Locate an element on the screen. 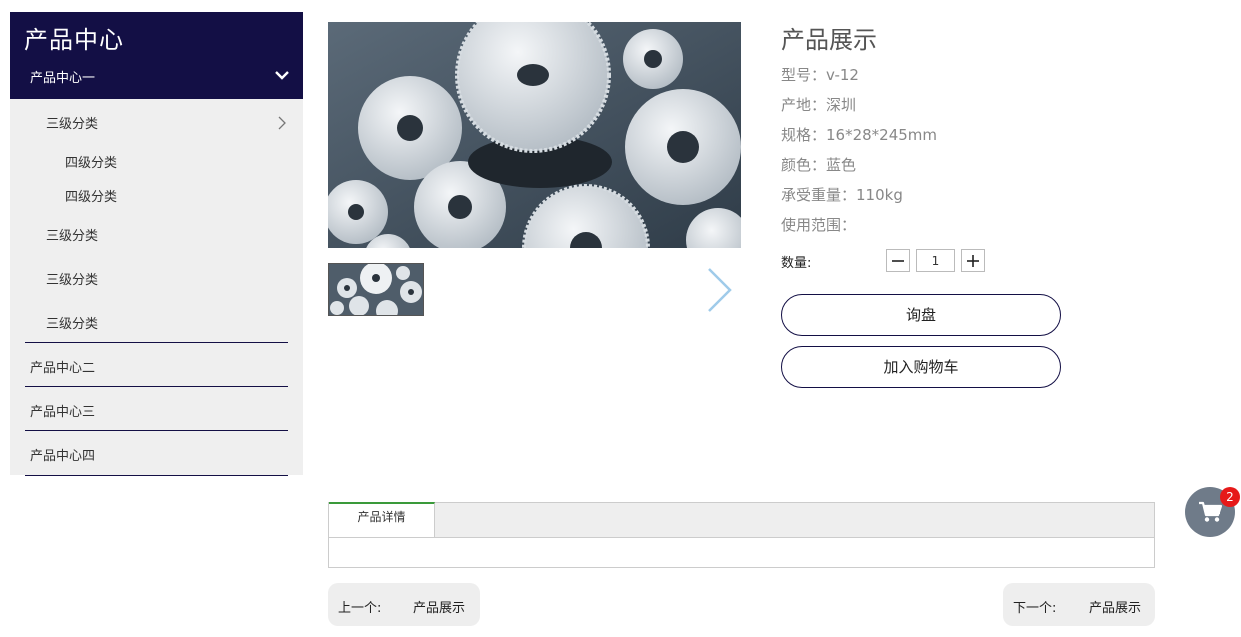  next-arrow-icon is located at coordinates (719, 290).